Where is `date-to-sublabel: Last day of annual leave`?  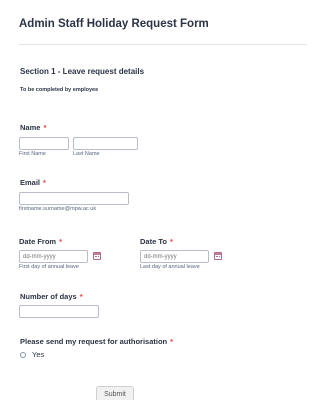
date-to-sublabel: Last day of annual leave is located at coordinates (170, 267).